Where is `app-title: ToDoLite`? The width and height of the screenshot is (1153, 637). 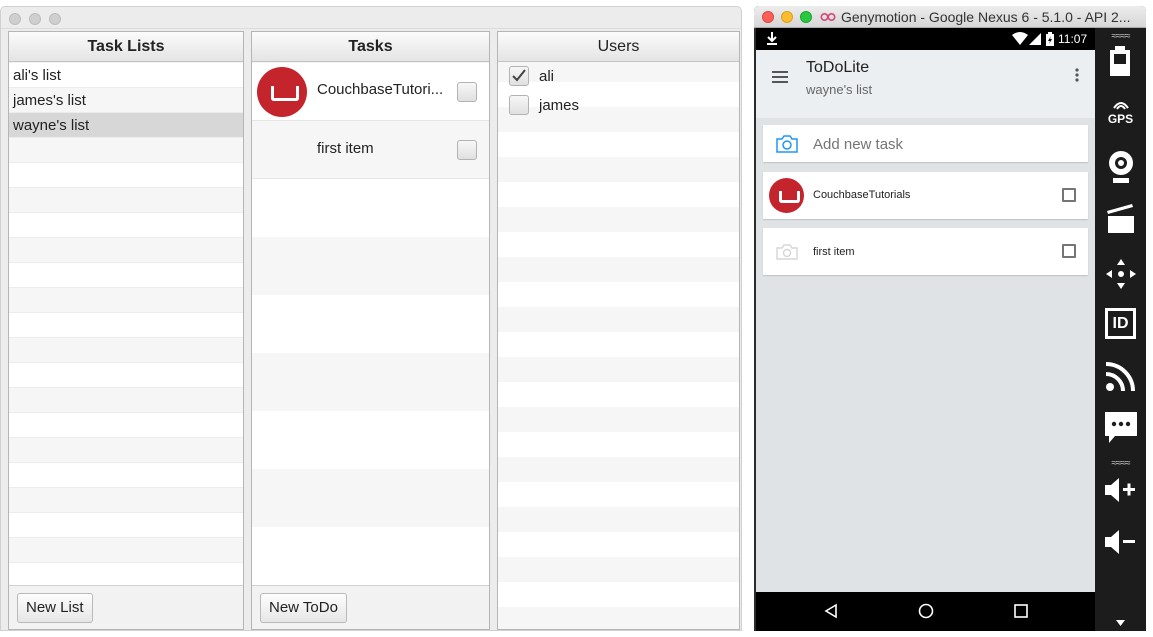
app-title: ToDoLite is located at coordinates (838, 67).